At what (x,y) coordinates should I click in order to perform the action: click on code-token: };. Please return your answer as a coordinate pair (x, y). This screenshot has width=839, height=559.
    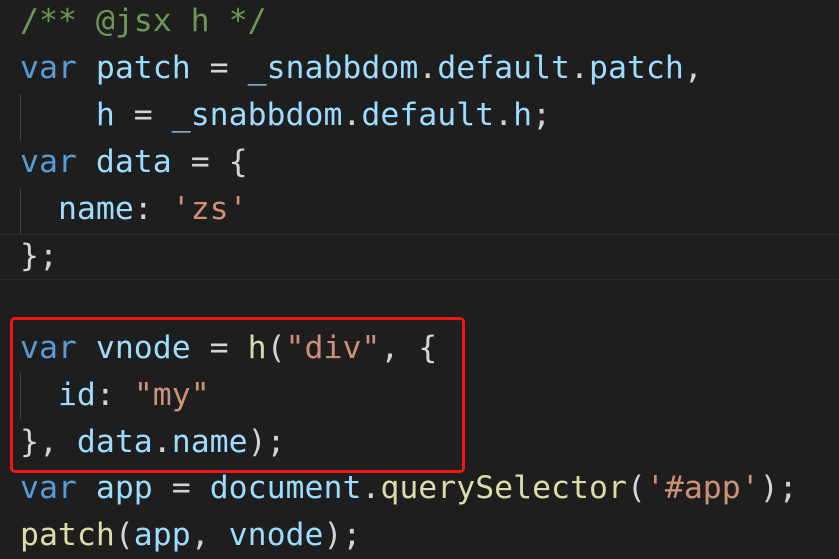
    Looking at the image, I should click on (39, 256).